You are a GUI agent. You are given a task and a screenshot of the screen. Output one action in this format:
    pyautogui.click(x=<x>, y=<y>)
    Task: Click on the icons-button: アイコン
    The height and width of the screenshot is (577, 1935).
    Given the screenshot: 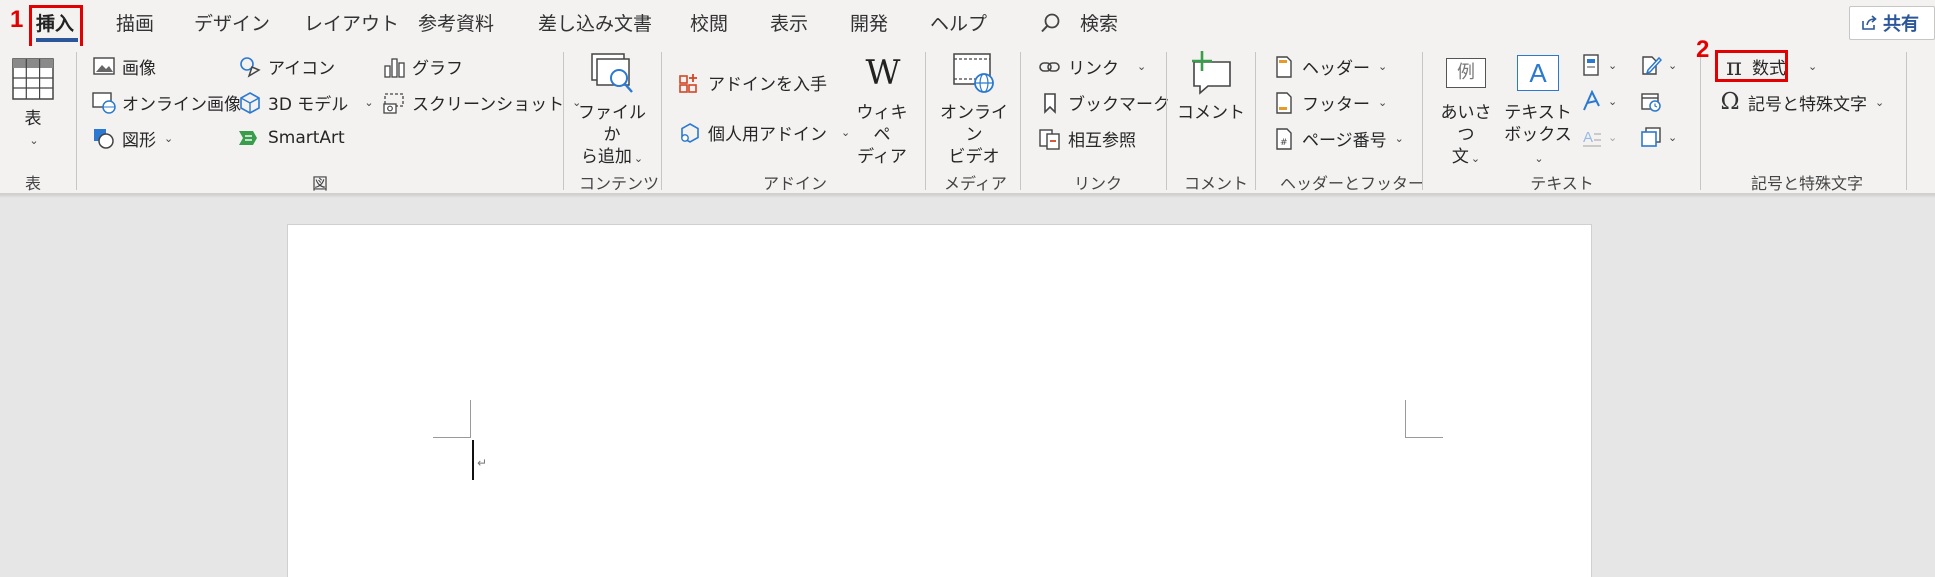 What is the action you would take?
    pyautogui.click(x=286, y=66)
    